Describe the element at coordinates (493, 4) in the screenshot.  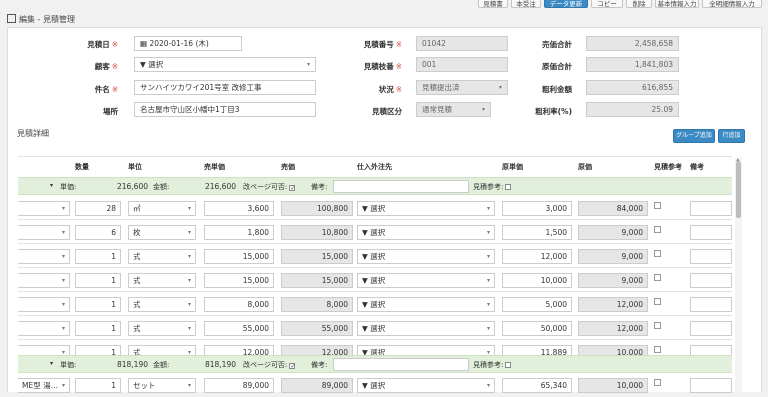
I see `estimate-sheet-button: 見積書` at that location.